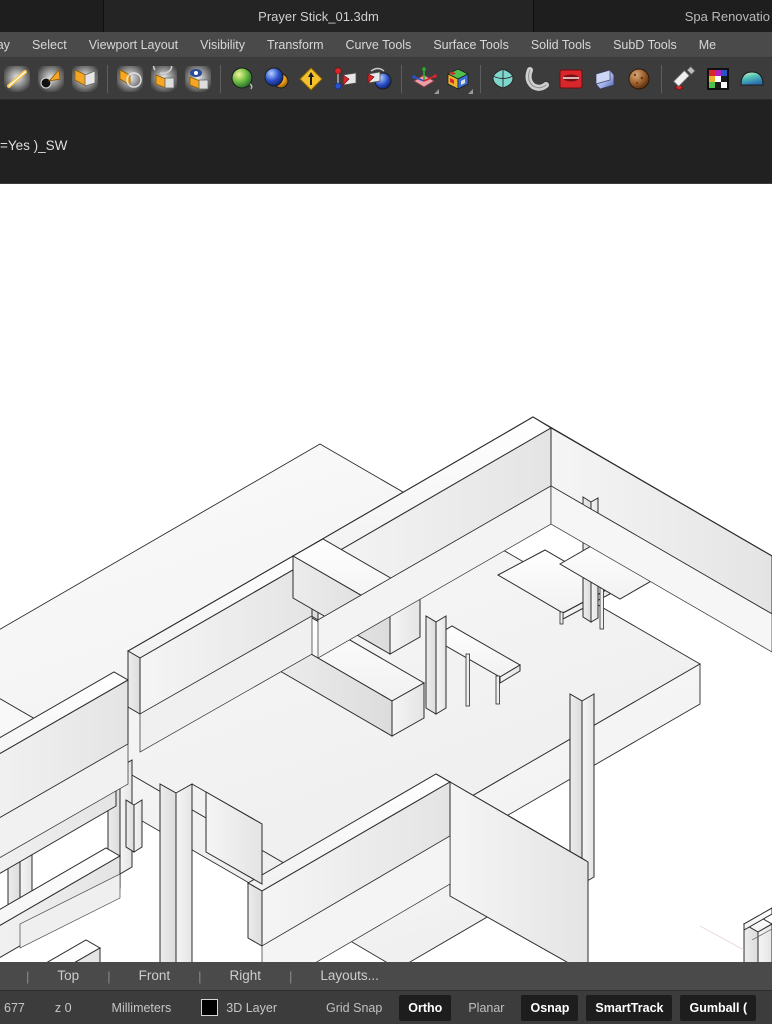 Image resolution: width=772 pixels, height=1024 pixels. What do you see at coordinates (503, 79) in the screenshot?
I see `subd-box-icon` at bounding box center [503, 79].